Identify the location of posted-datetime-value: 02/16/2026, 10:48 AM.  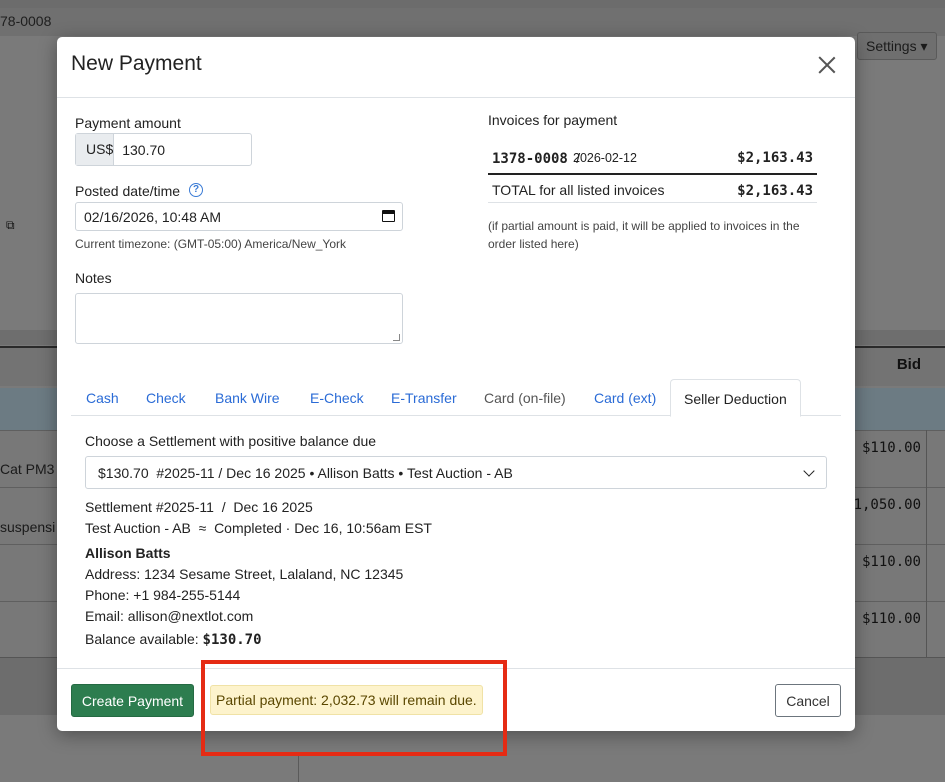
(152, 217).